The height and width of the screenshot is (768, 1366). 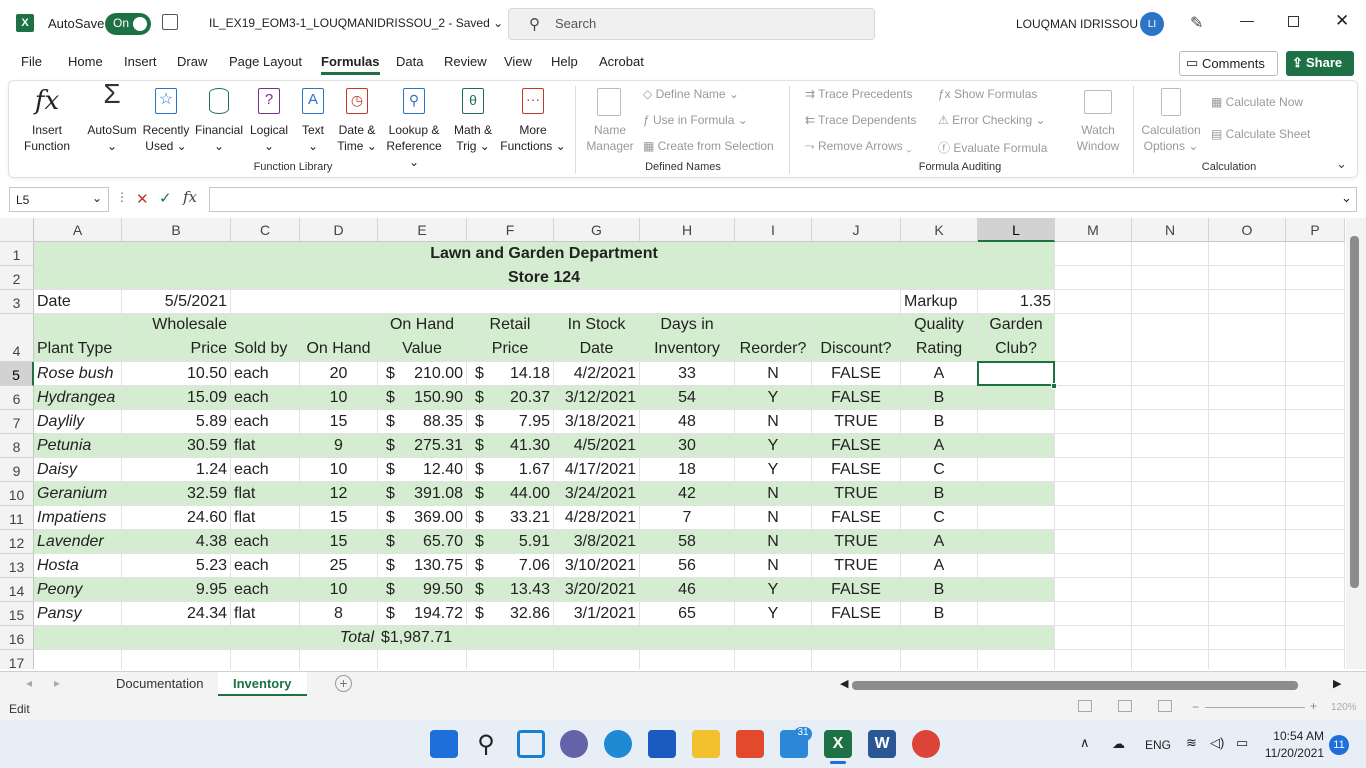 I want to click on days-in-inventory-cell: 30, so click(x=687, y=446).